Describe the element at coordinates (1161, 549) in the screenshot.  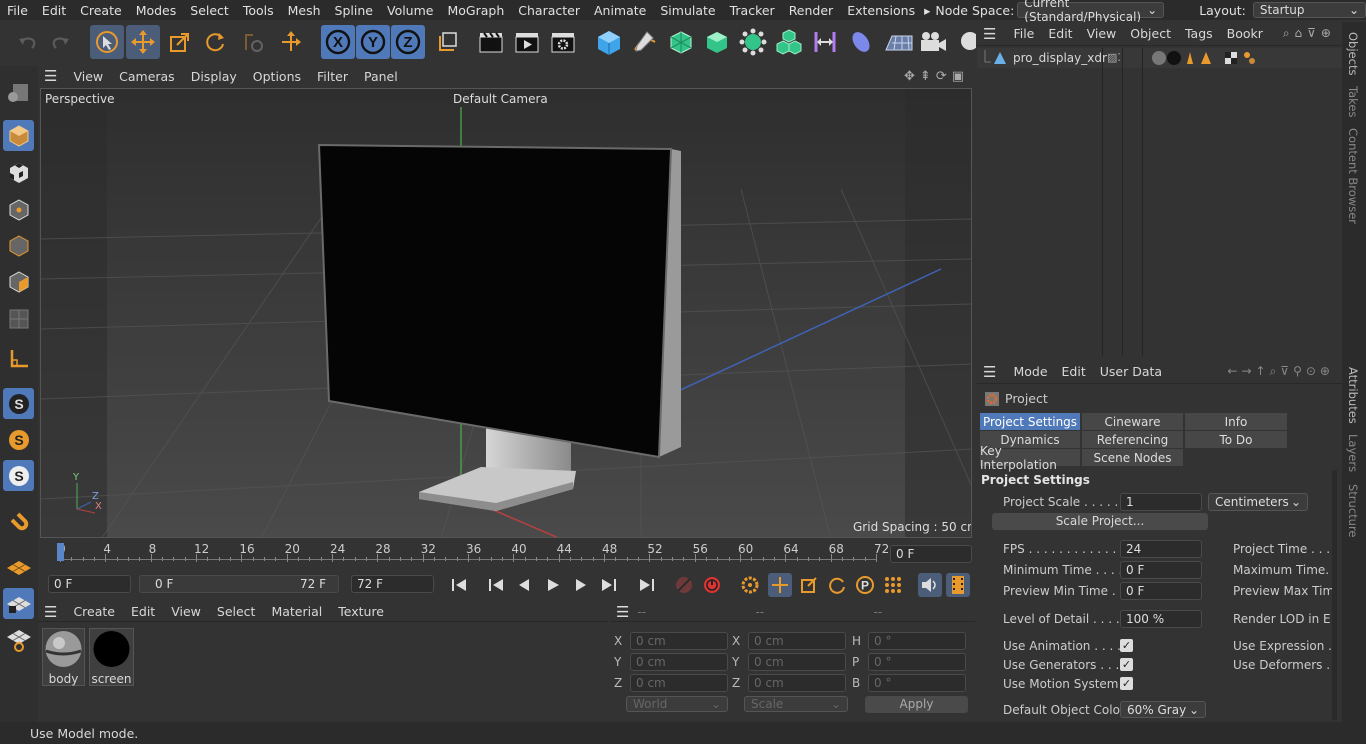
I see `fps-field: 24` at that location.